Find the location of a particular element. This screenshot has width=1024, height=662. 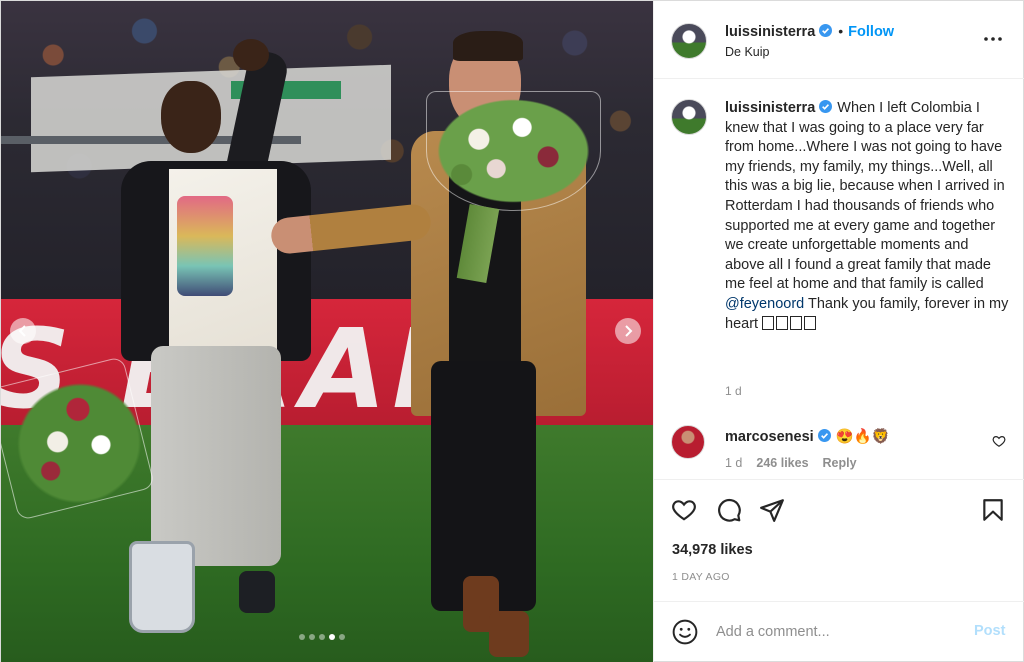

save-button is located at coordinates (993, 510).